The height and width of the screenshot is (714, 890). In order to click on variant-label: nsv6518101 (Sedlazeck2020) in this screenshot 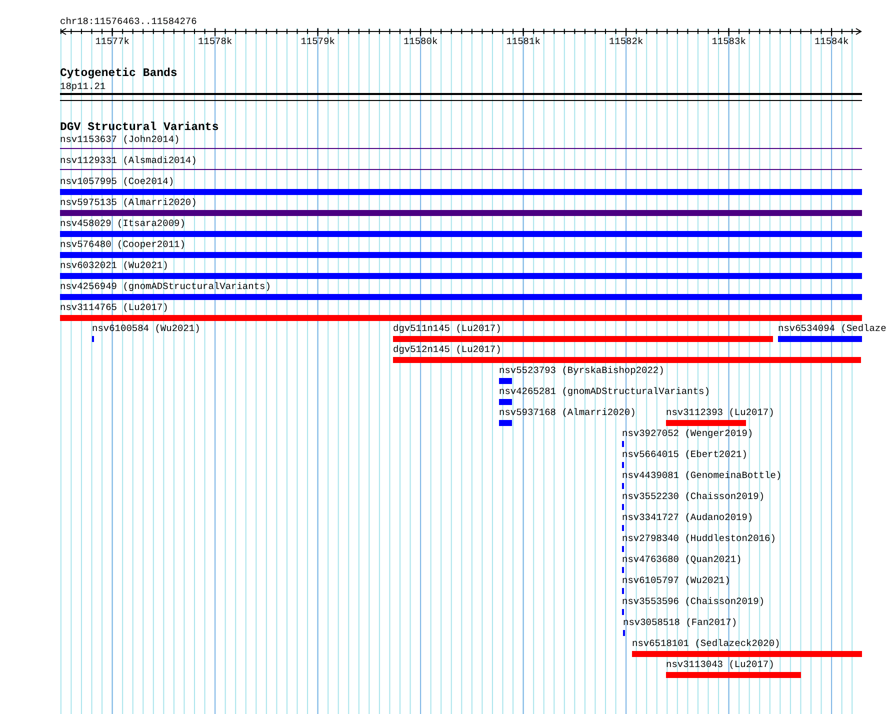, I will do `click(706, 643)`.